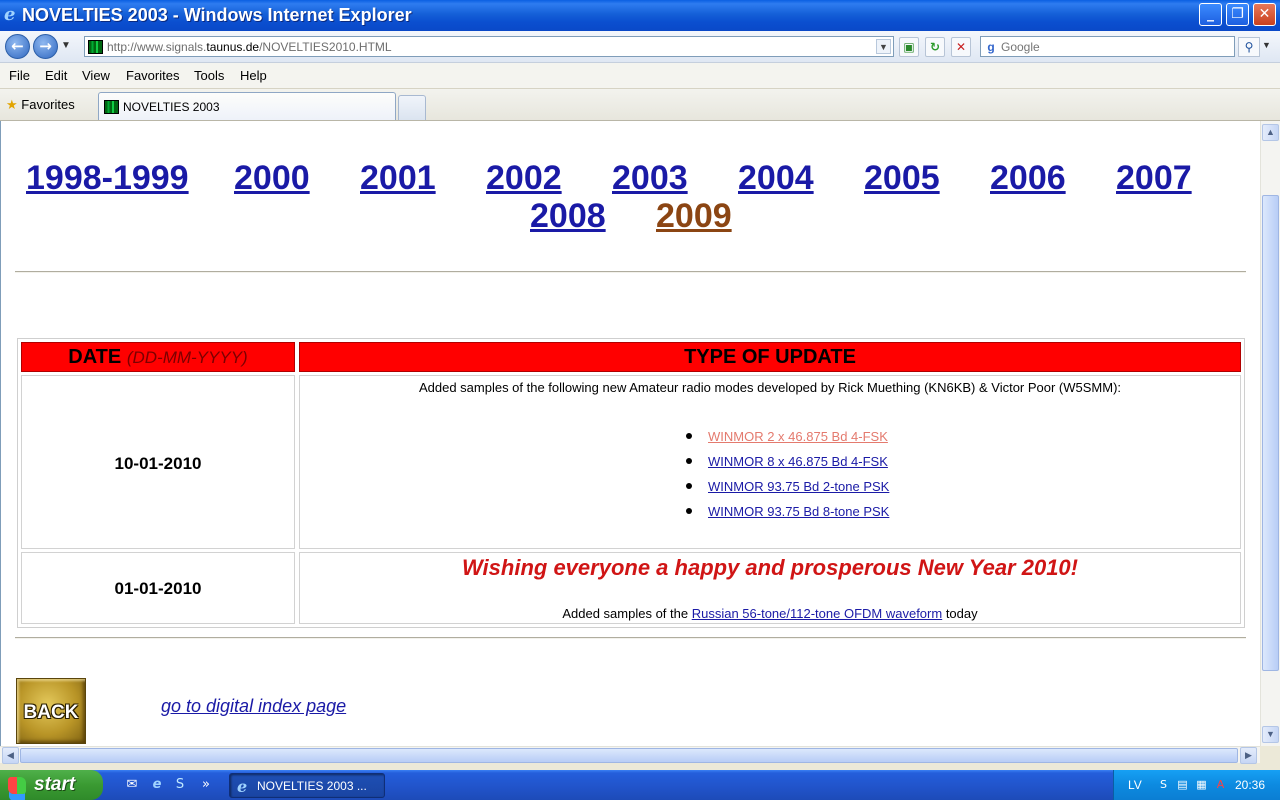 The image size is (1280, 800). I want to click on horizontal-scroll-thumb, so click(629, 755).